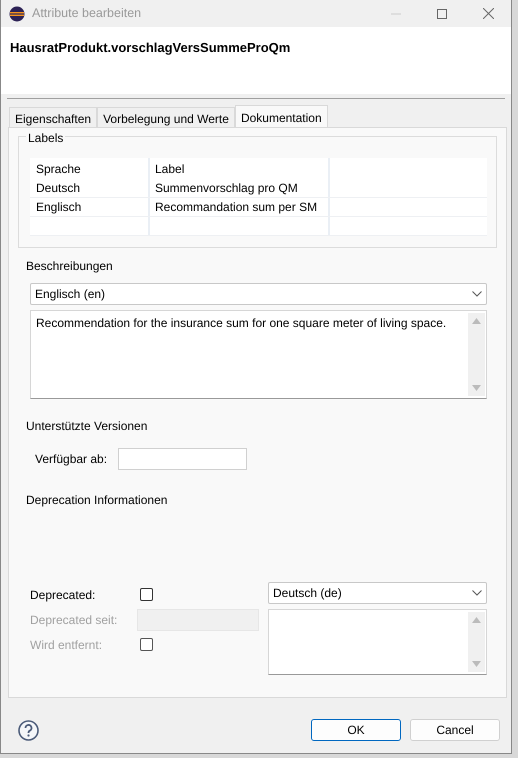 The width and height of the screenshot is (518, 758). What do you see at coordinates (258, 294) in the screenshot?
I see `language-dropdown: Englisch (en)` at bounding box center [258, 294].